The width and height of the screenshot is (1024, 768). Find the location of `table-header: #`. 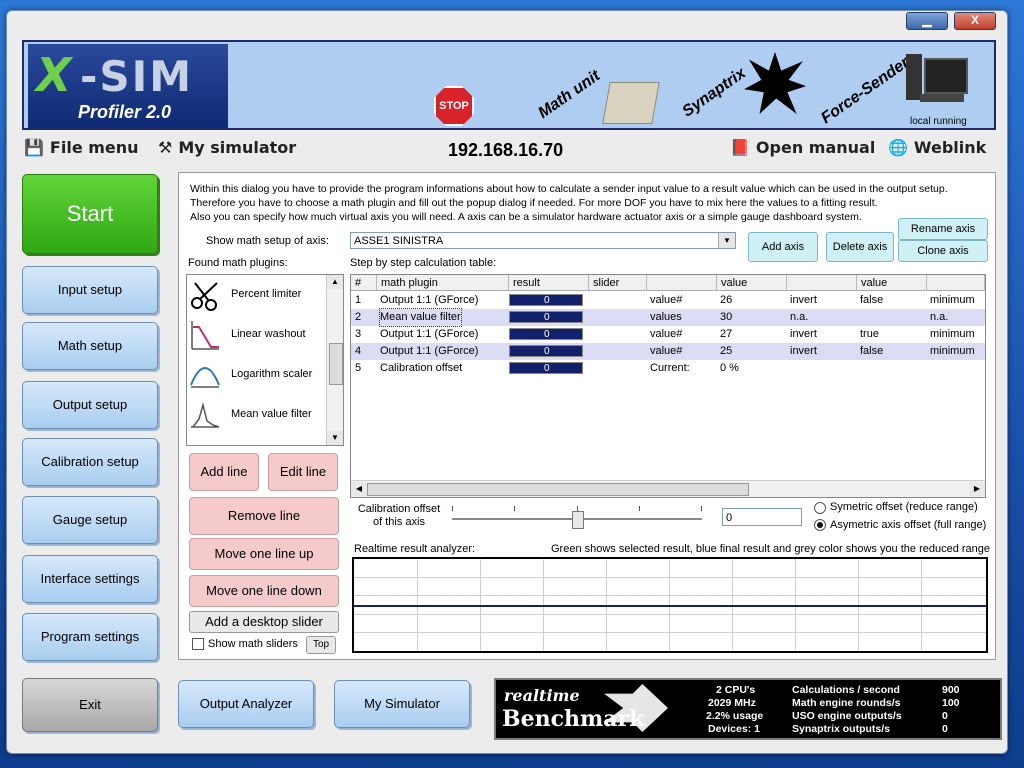

table-header: # is located at coordinates (364, 283).